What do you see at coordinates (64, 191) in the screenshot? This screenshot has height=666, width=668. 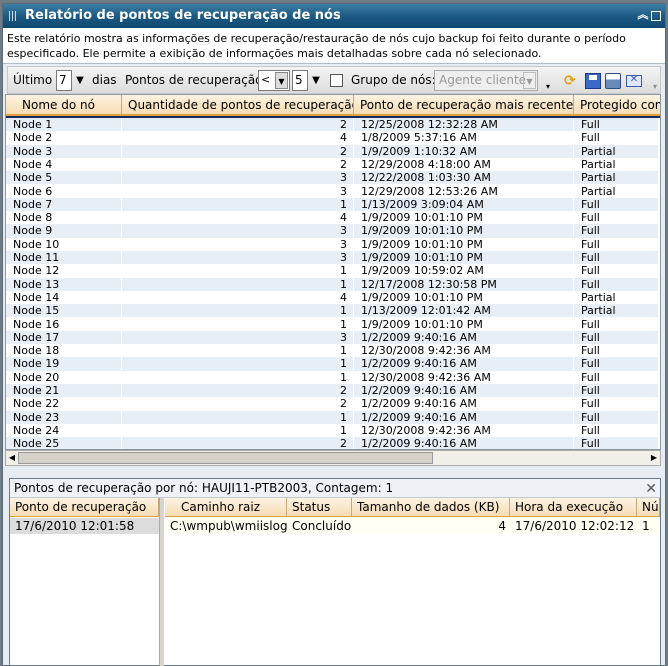 I see `node-name-cell: Node 6` at bounding box center [64, 191].